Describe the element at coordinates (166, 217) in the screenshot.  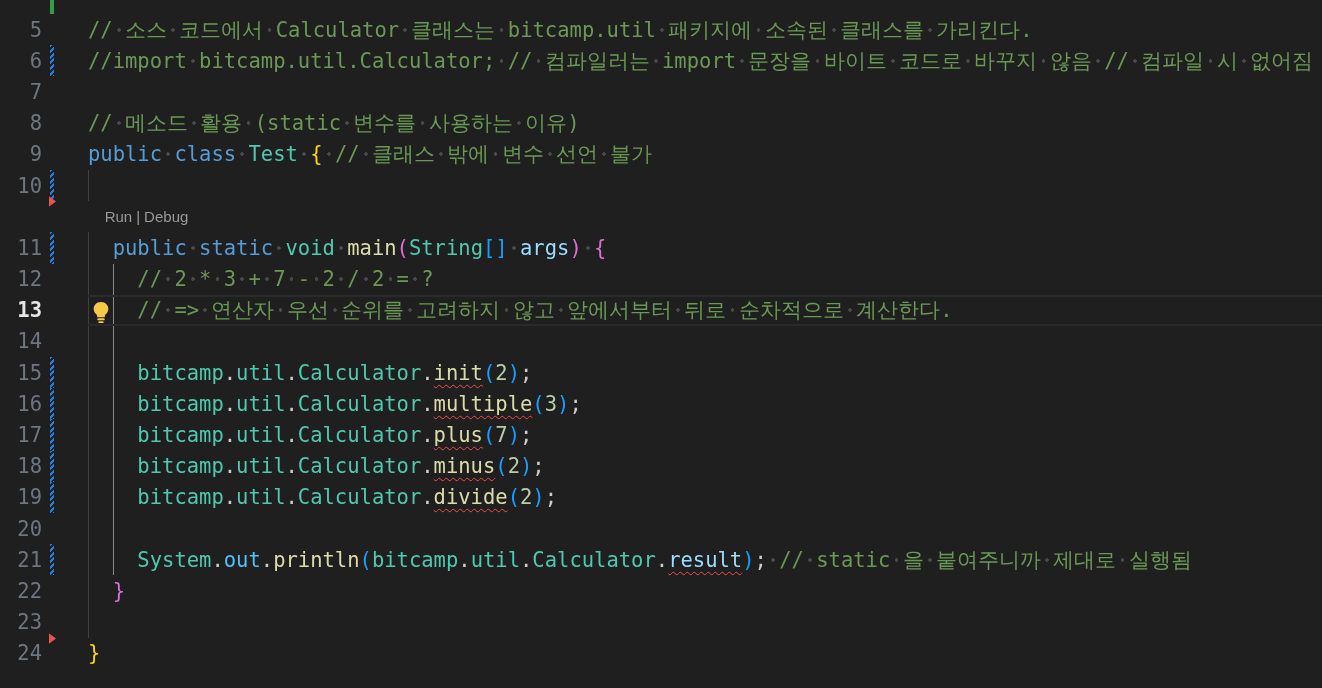
I see `codelens-link: Debug` at that location.